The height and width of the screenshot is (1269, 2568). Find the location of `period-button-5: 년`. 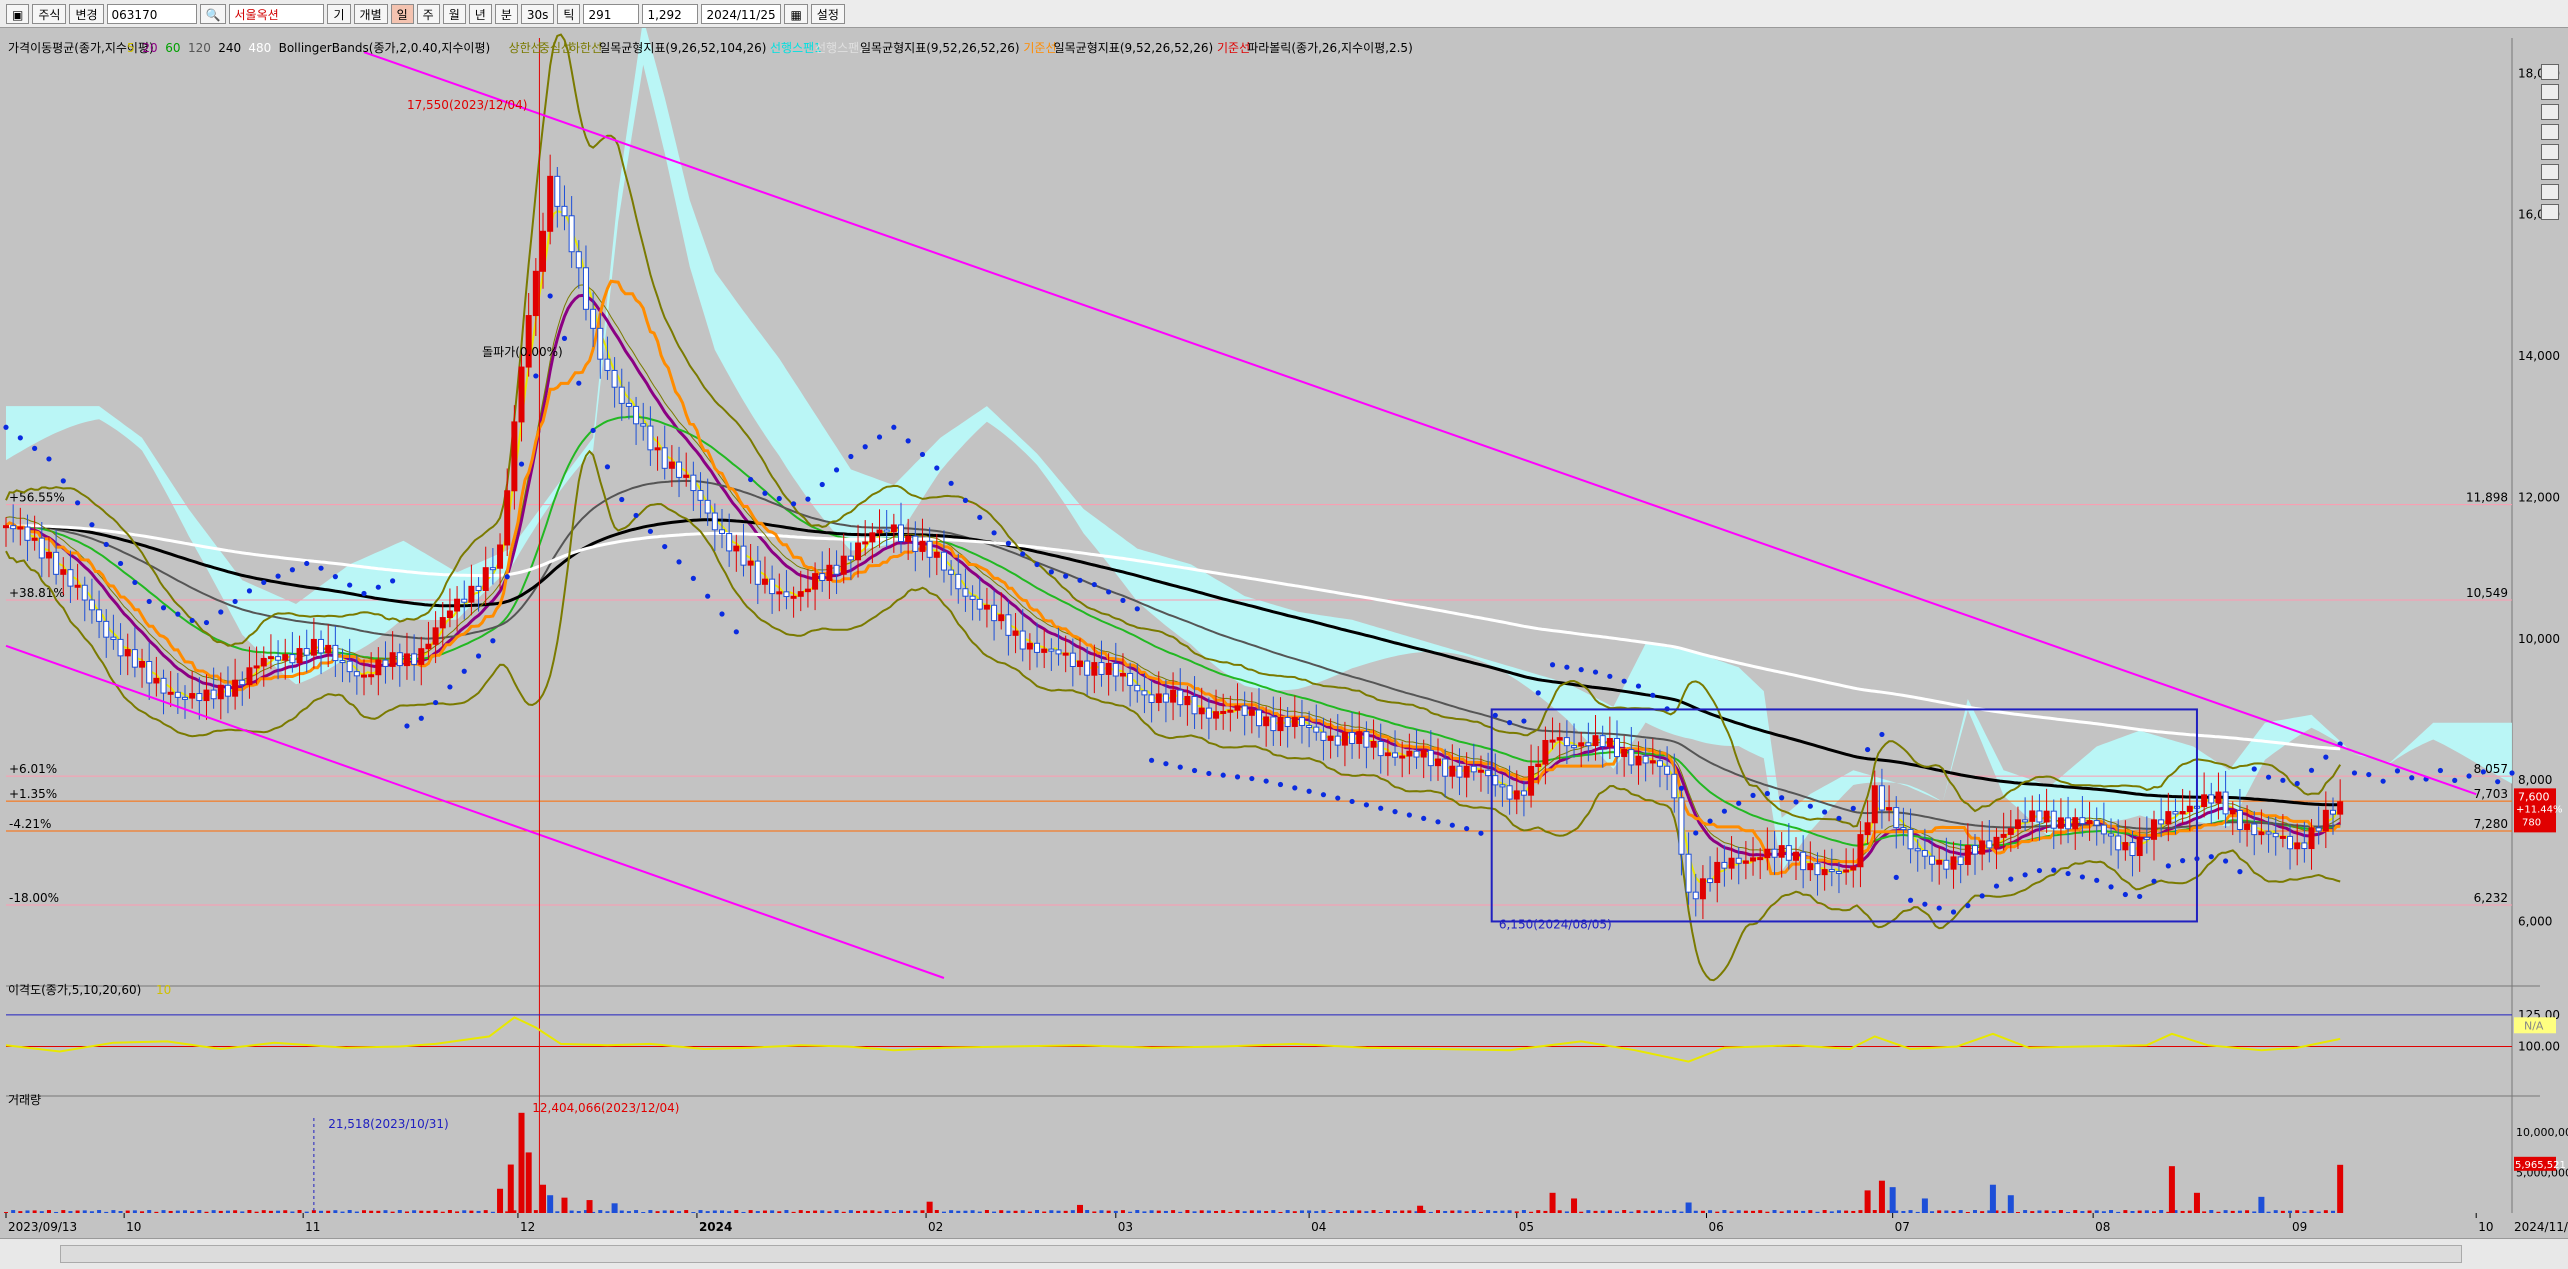

period-button-5: 년 is located at coordinates (480, 13).